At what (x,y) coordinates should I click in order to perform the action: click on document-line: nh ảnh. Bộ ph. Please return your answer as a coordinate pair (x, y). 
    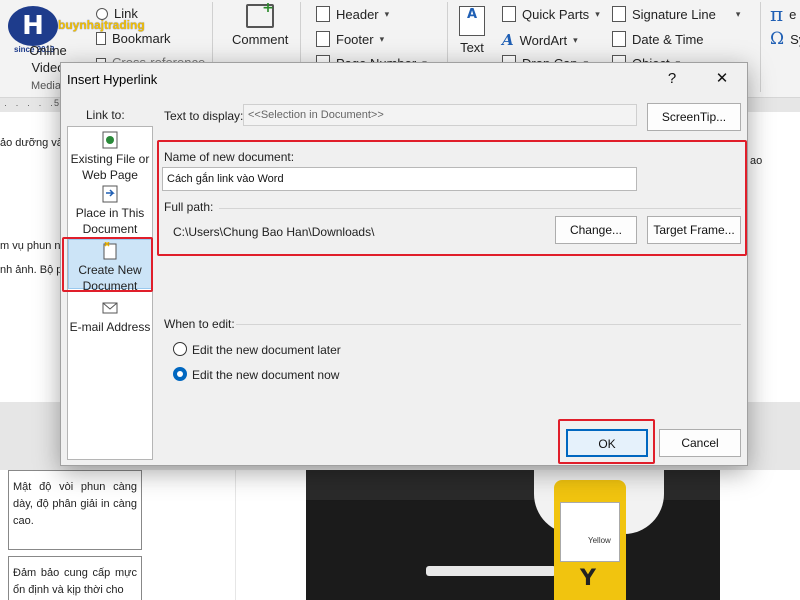
    Looking at the image, I should click on (34, 270).